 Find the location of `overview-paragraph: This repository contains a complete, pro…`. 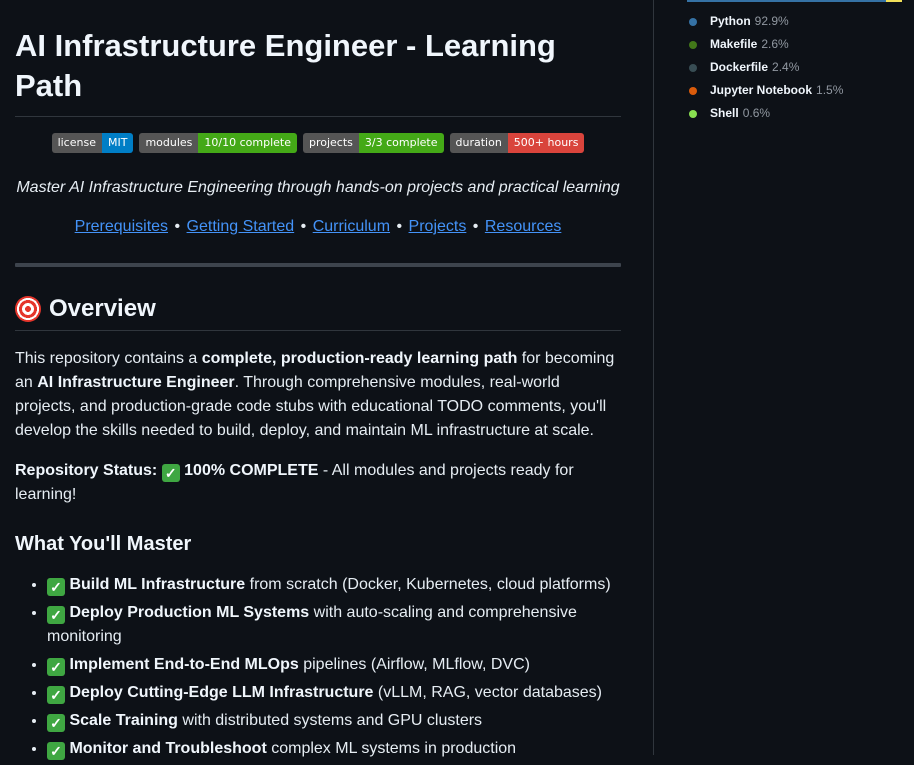

overview-paragraph: This repository contains a complete, pro… is located at coordinates (318, 395).